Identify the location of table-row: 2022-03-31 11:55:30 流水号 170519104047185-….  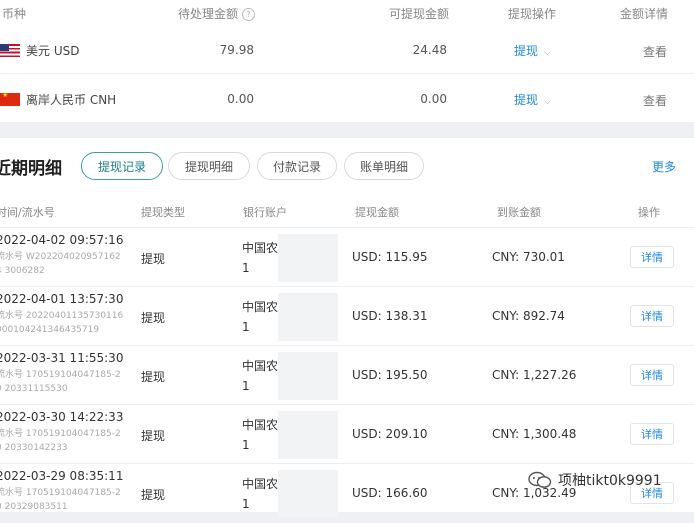
(347, 375).